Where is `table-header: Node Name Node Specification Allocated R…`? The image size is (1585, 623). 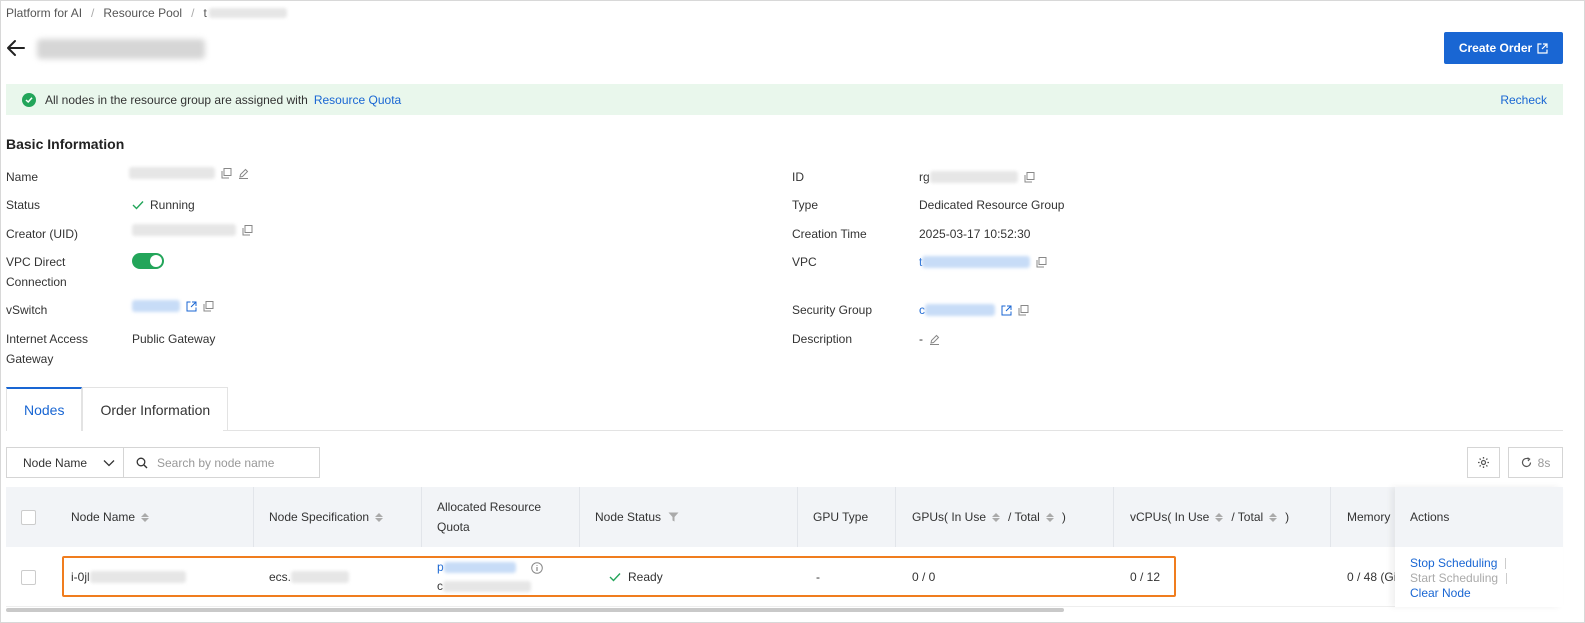 table-header: Node Name Node Specification Allocated R… is located at coordinates (784, 517).